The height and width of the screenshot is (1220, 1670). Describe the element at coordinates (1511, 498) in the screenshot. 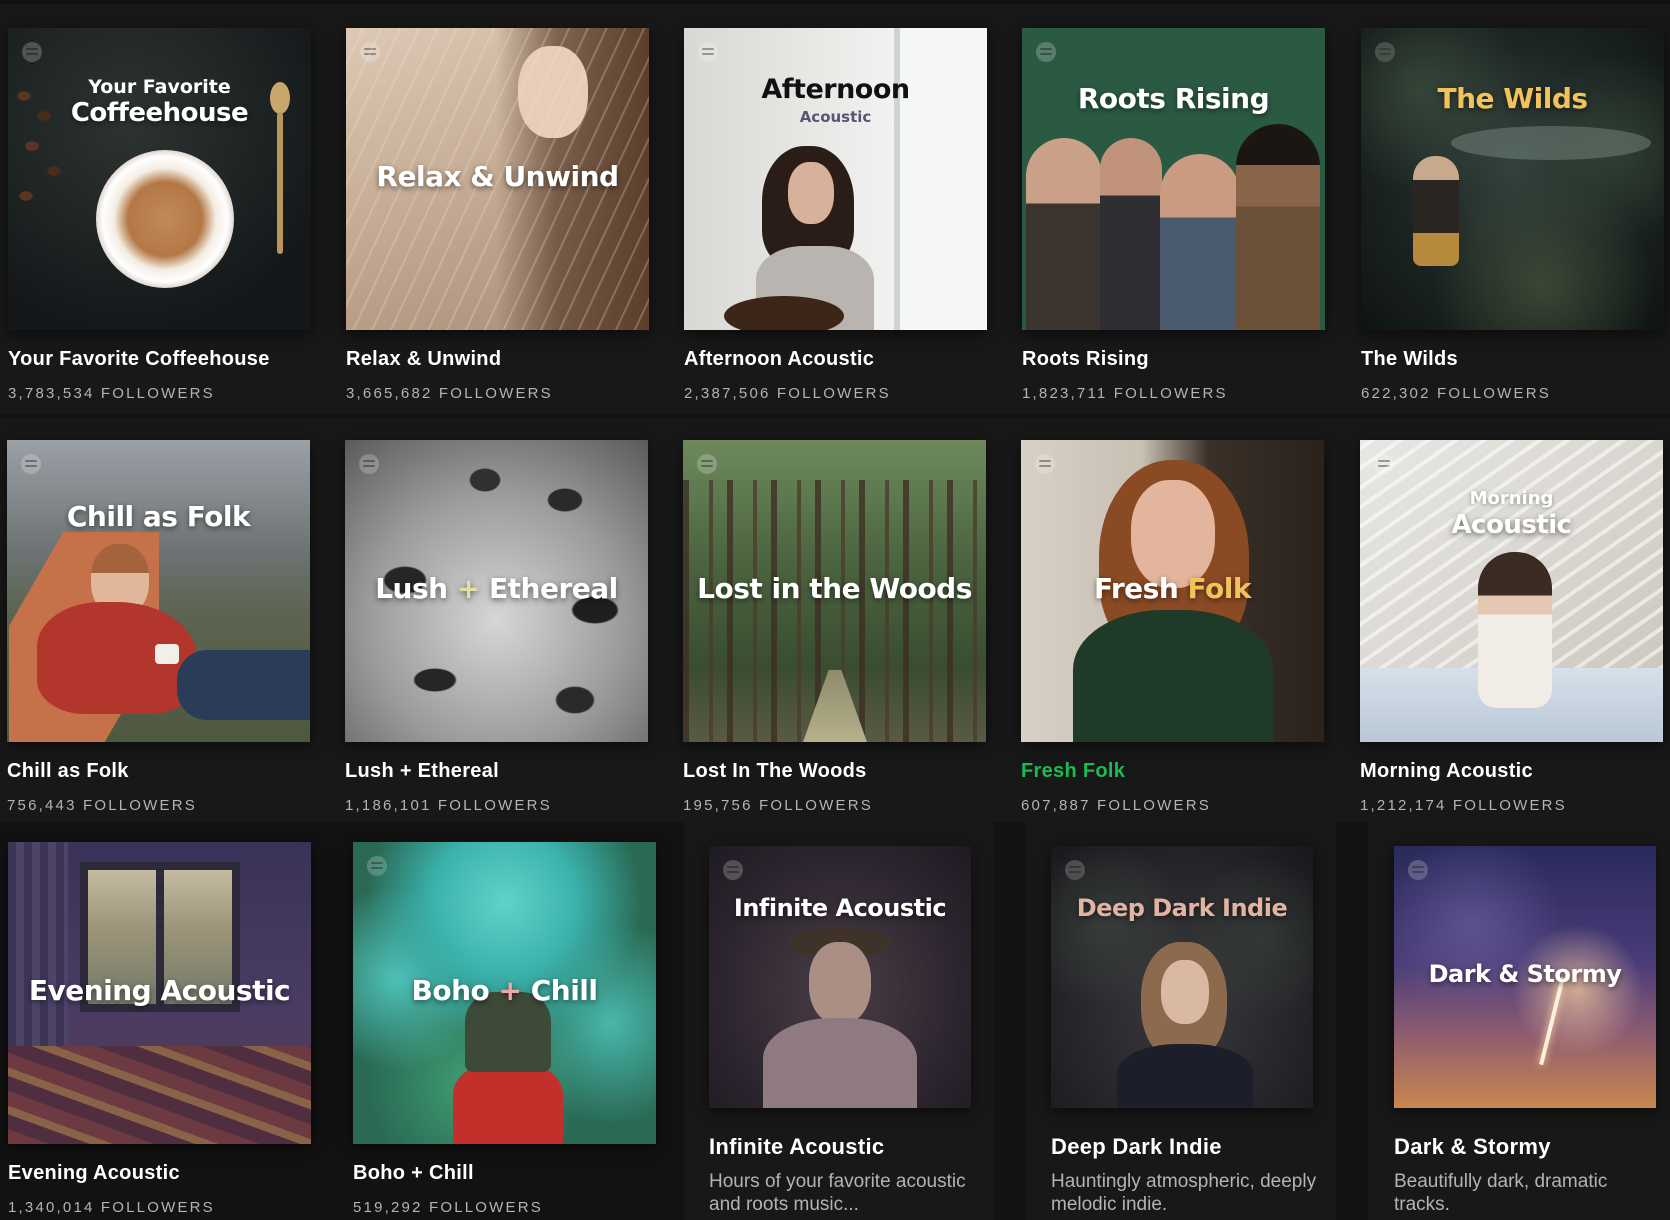

I see `cover-subtitle: Morning` at that location.